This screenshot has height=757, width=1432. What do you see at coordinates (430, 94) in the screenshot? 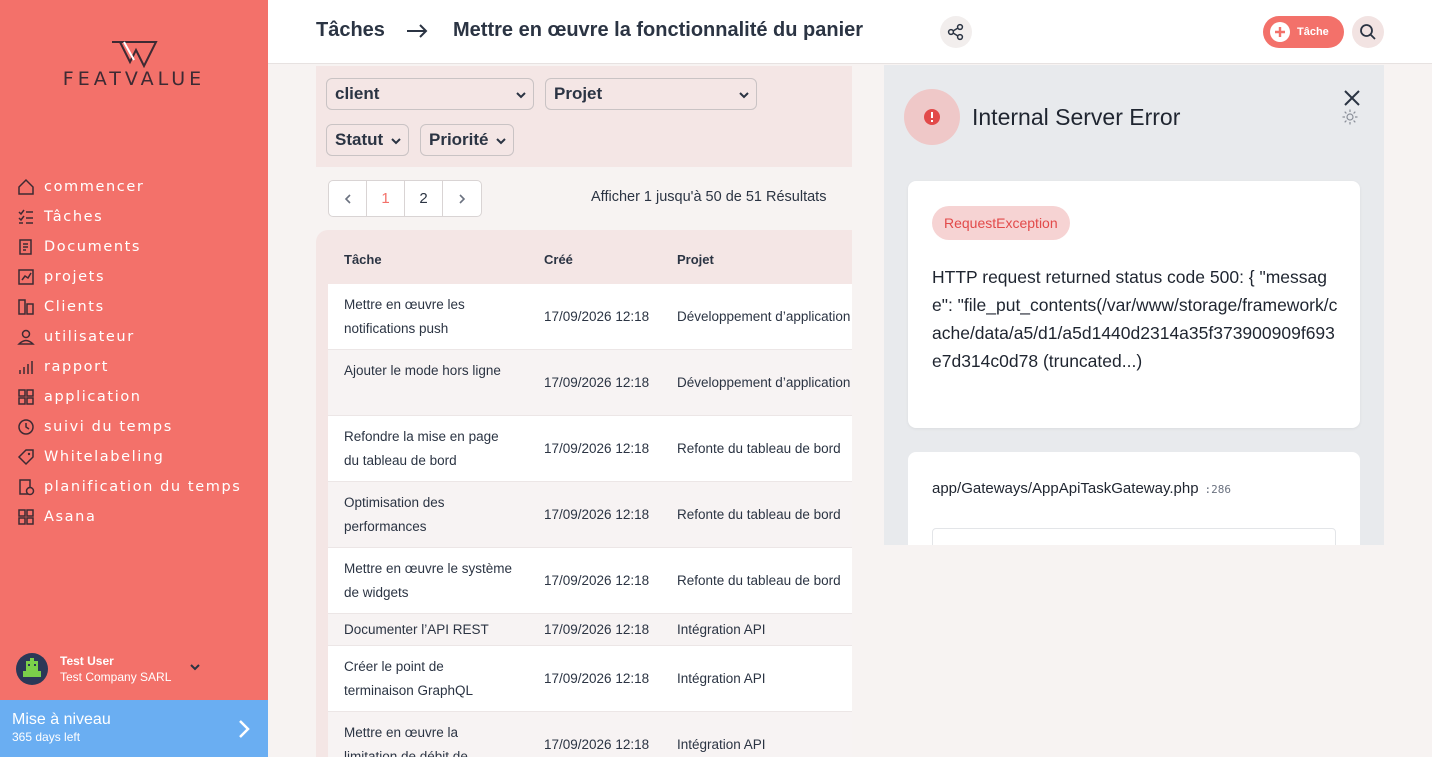
I see `client-select: client` at bounding box center [430, 94].